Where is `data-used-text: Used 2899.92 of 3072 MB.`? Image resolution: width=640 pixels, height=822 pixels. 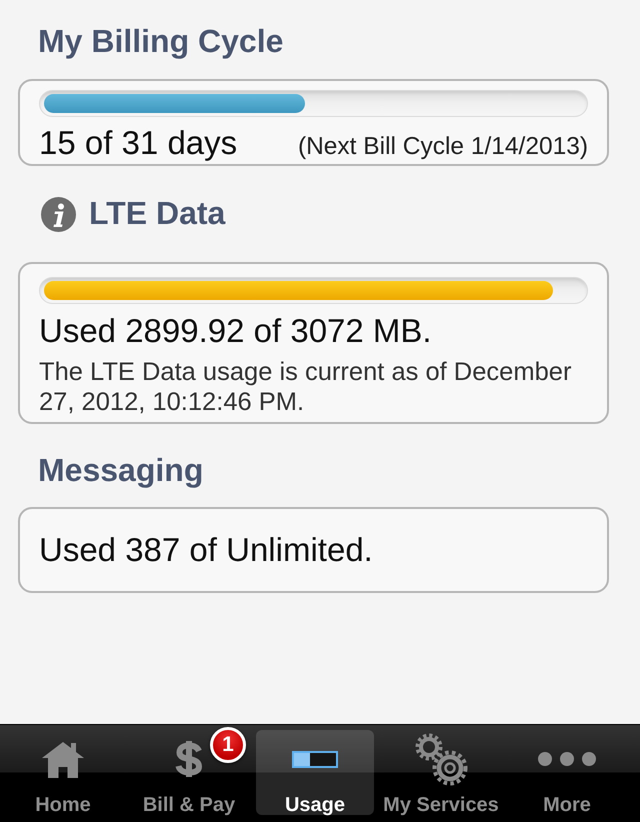 data-used-text: Used 2899.92 of 3072 MB. is located at coordinates (236, 331).